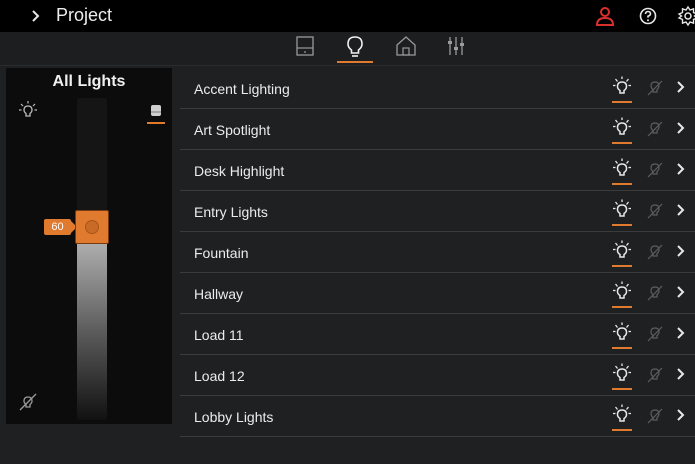  What do you see at coordinates (219, 294) in the screenshot?
I see `light-name: Hallway` at bounding box center [219, 294].